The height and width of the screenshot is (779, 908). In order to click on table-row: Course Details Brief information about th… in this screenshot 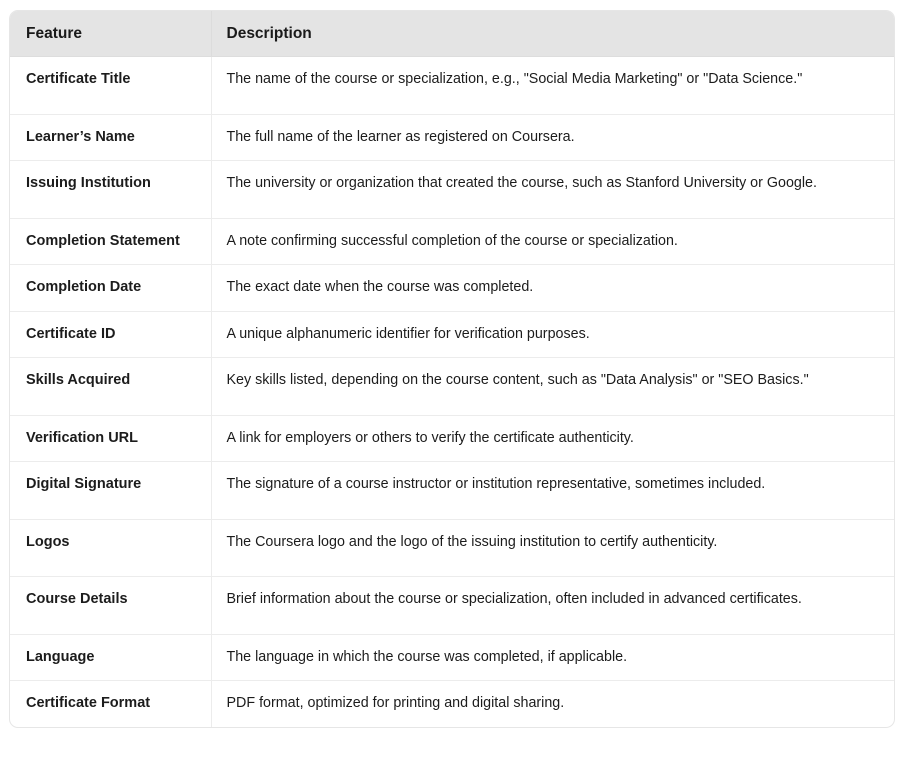, I will do `click(452, 605)`.